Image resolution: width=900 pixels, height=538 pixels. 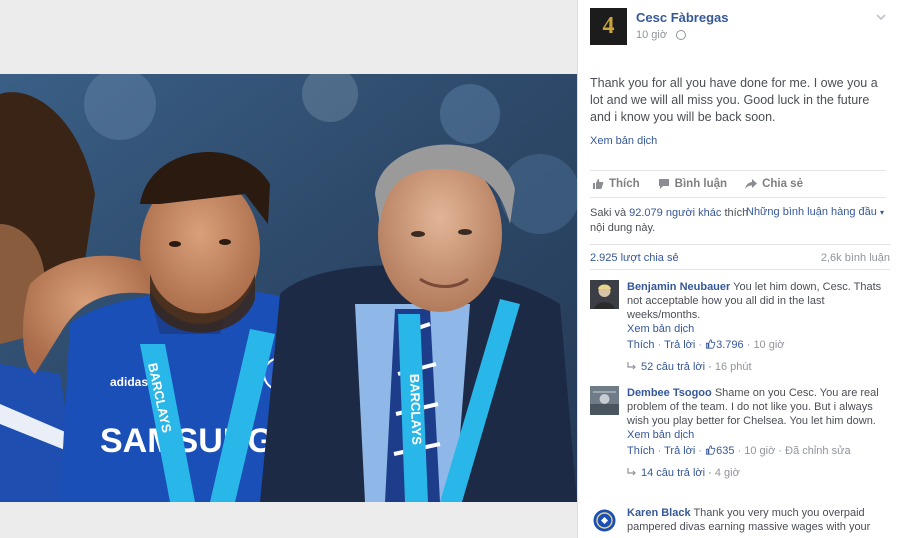 What do you see at coordinates (811, 212) in the screenshot?
I see `comment-sort-label: Những bình luận hàng đầu` at bounding box center [811, 212].